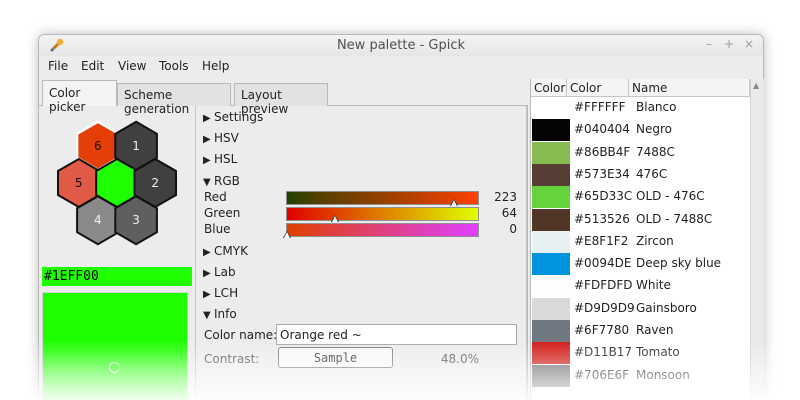 The width and height of the screenshot is (800, 400). I want to click on column-header-color-hex: Color, so click(598, 88).